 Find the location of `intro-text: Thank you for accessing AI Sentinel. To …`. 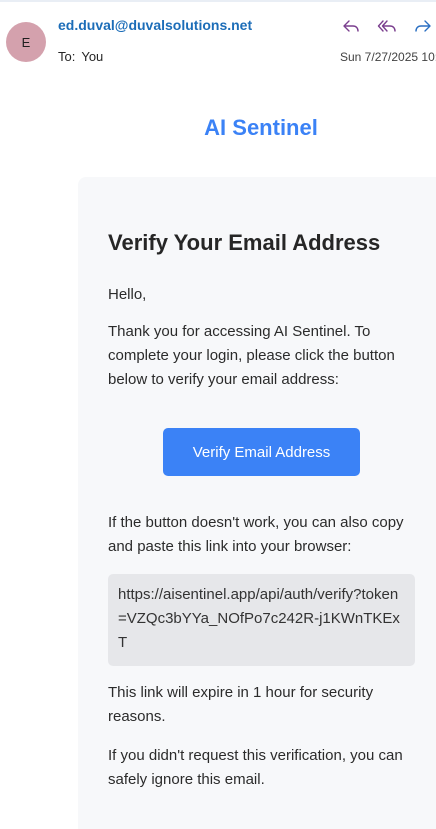

intro-text: Thank you for accessing AI Sentinel. To … is located at coordinates (251, 355).